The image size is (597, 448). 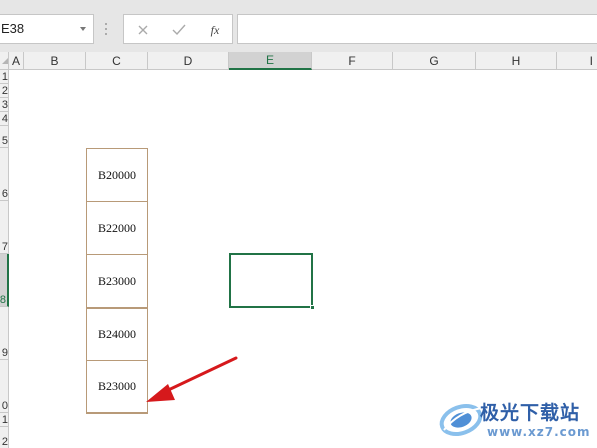 I want to click on watermark-url: www.xz7.com, so click(x=539, y=432).